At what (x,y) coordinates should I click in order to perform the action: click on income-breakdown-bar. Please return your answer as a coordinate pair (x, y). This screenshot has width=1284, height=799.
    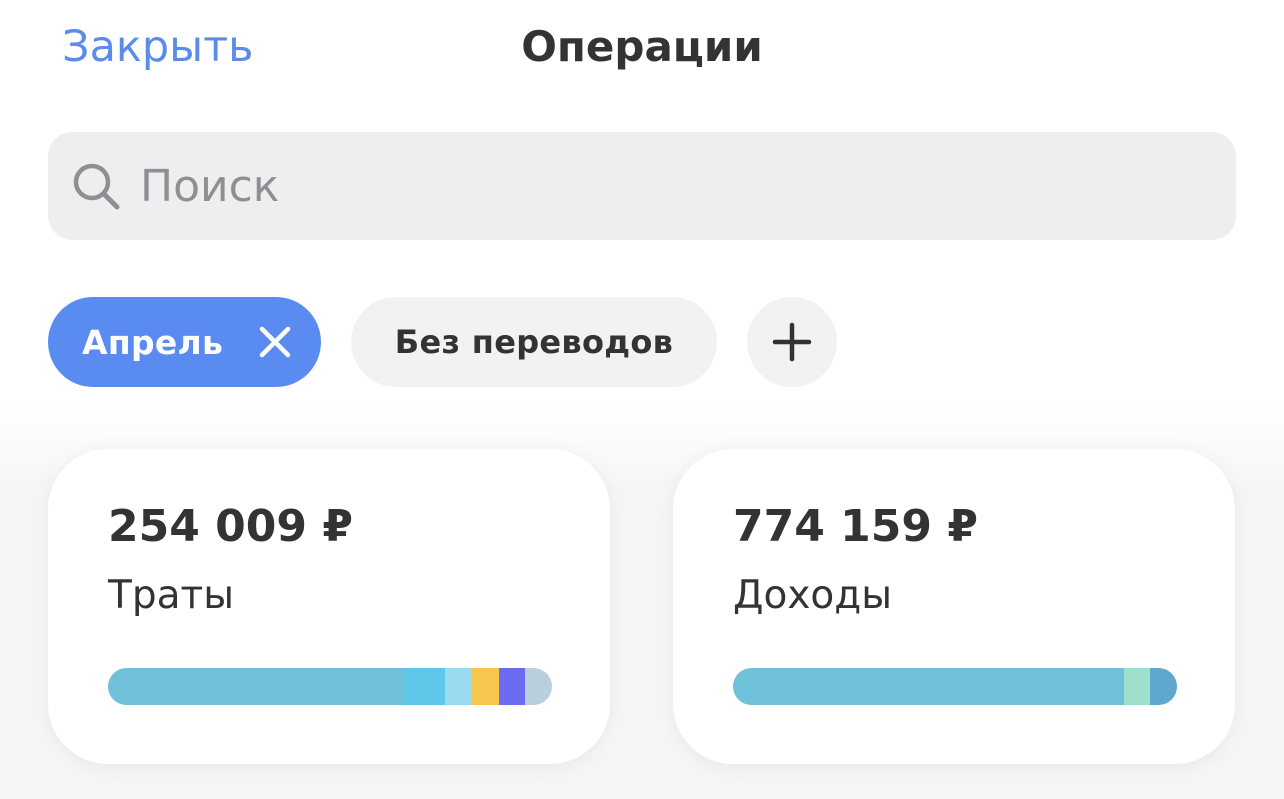
    Looking at the image, I should click on (955, 686).